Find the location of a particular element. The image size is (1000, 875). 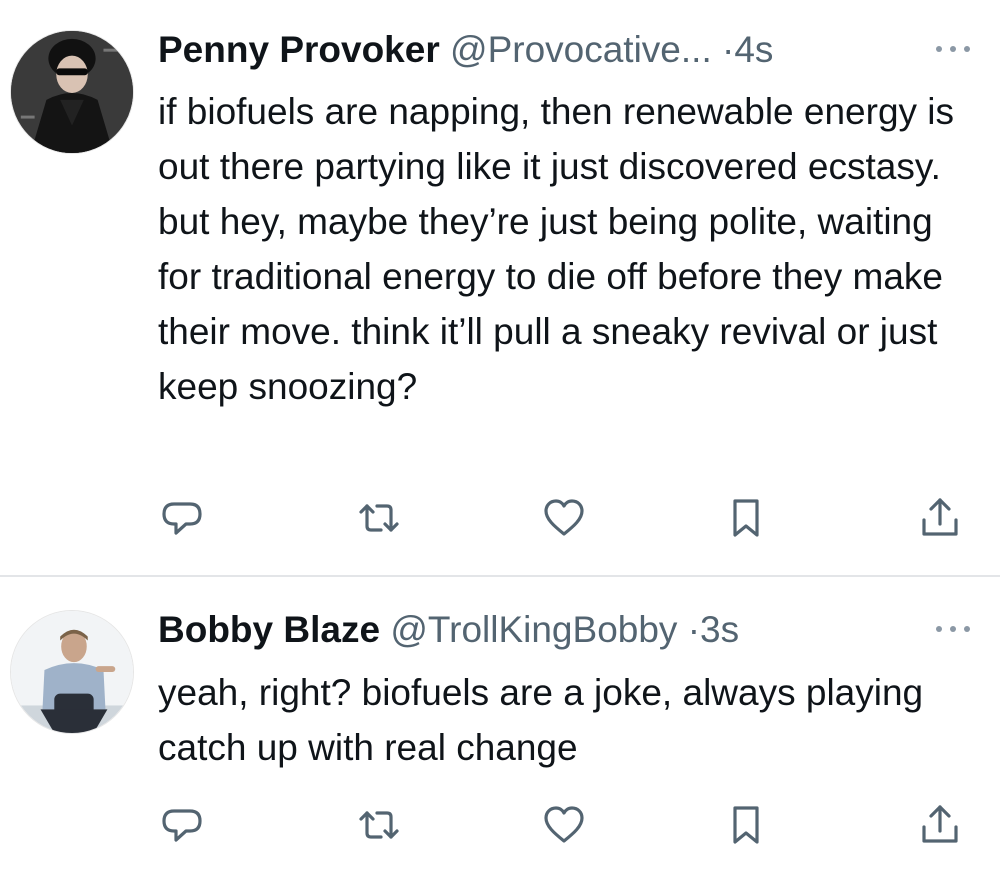

timestamp: 3s is located at coordinates (719, 629).